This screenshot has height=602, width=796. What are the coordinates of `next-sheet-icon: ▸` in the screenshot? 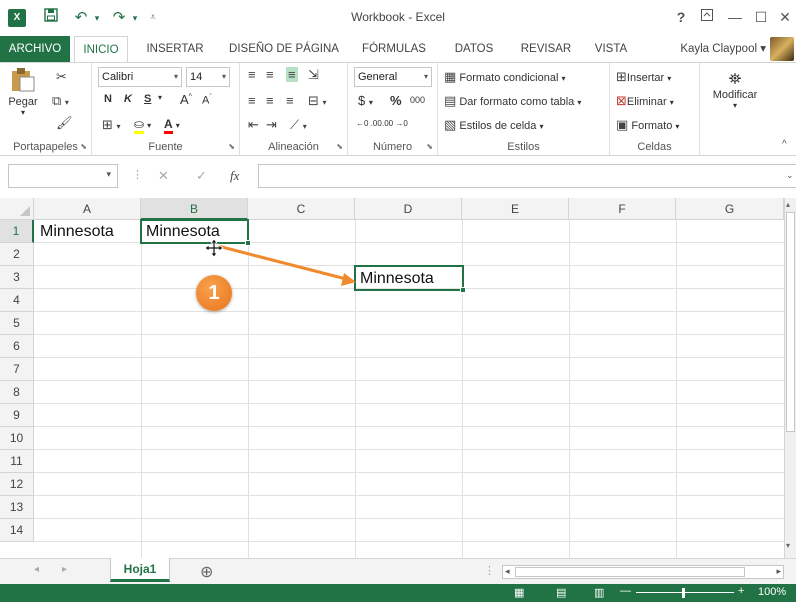 It's located at (64, 569).